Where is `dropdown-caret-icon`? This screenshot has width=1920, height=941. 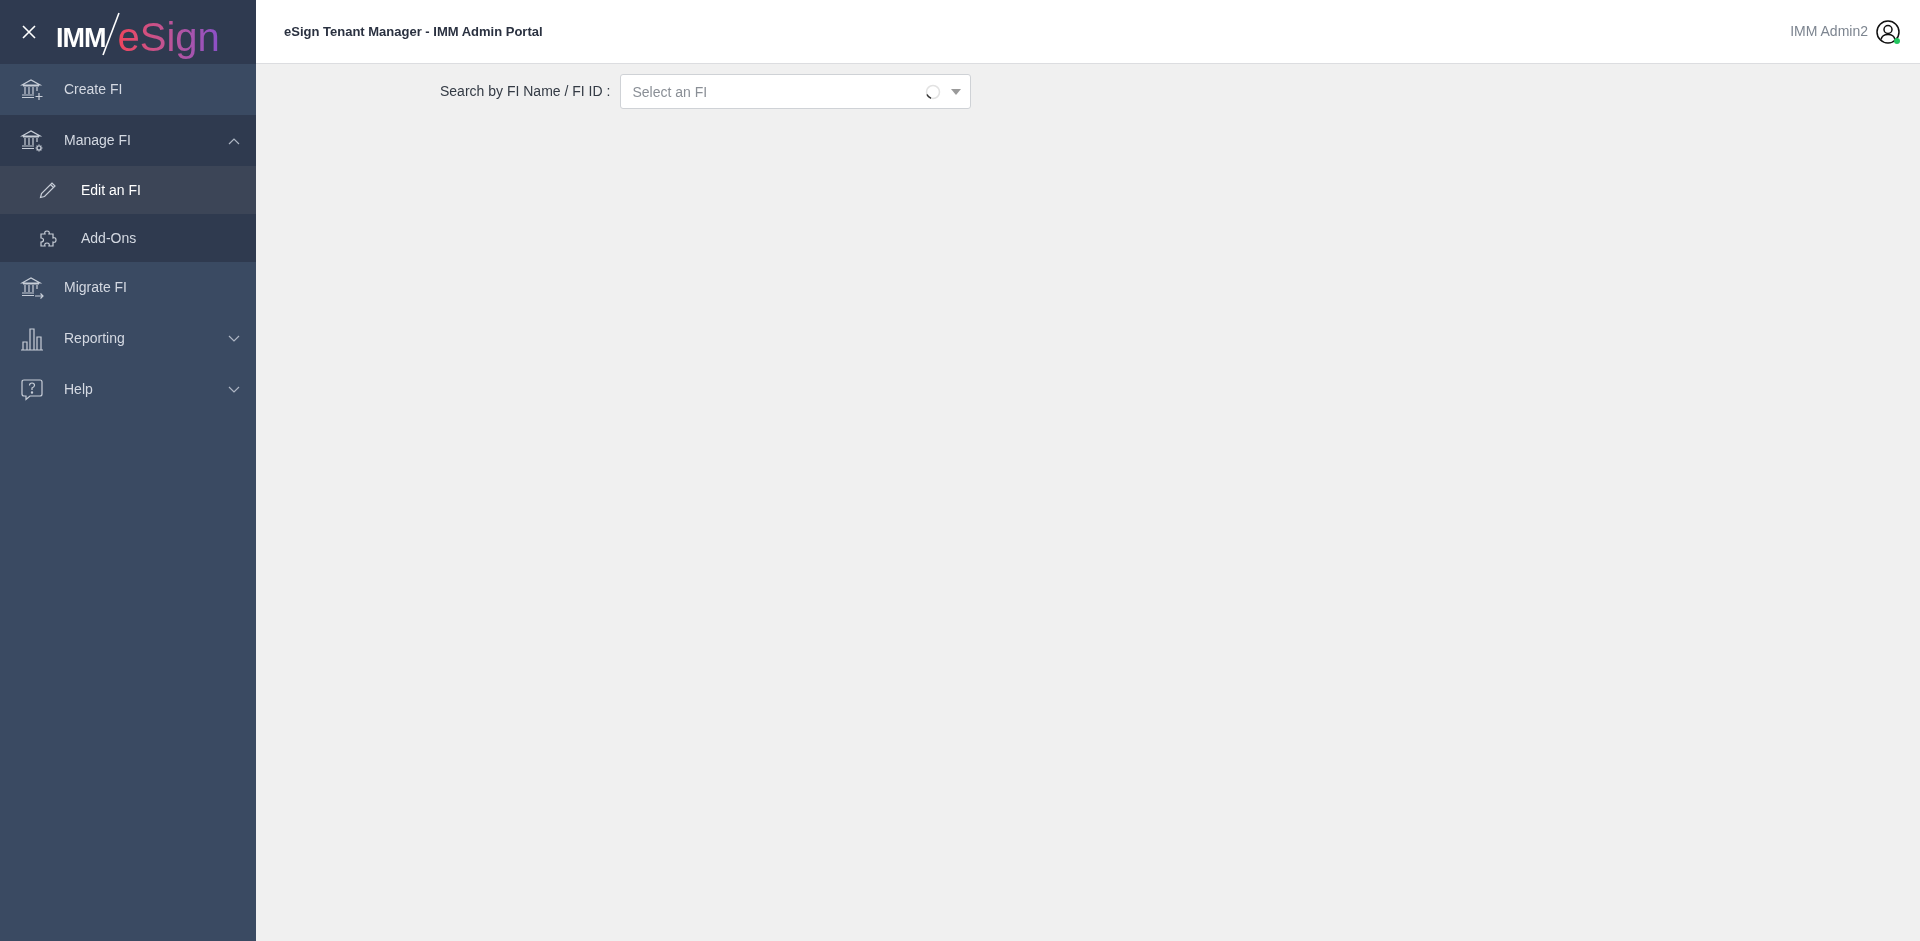 dropdown-caret-icon is located at coordinates (956, 92).